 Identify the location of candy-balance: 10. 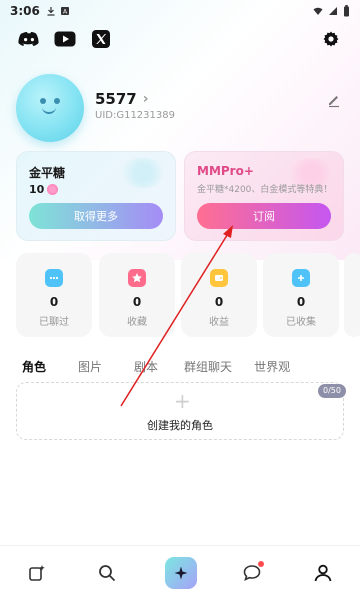
(44, 189).